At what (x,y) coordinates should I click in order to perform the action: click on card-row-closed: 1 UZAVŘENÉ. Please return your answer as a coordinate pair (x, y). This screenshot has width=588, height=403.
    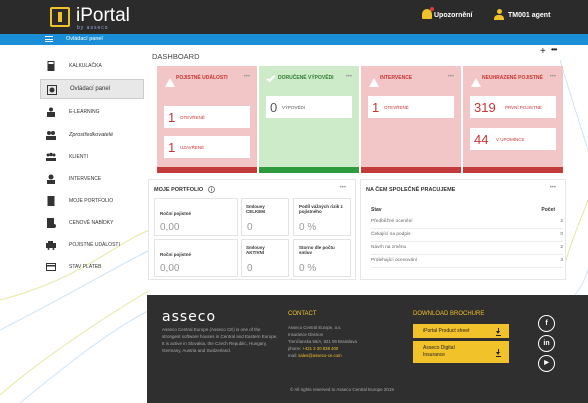
    Looking at the image, I should click on (207, 147).